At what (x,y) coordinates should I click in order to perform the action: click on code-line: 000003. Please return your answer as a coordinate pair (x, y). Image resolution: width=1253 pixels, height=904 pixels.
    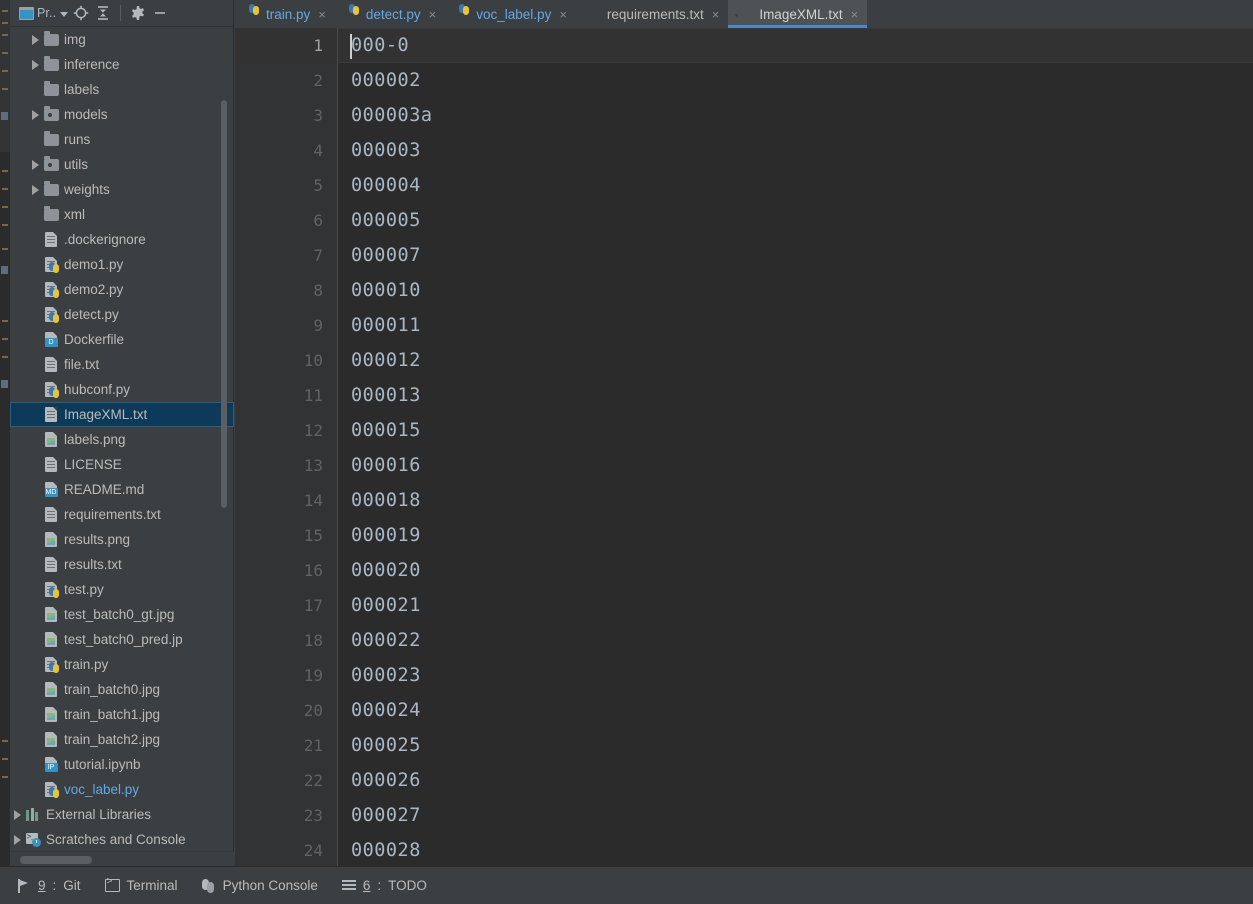
    Looking at the image, I should click on (795, 150).